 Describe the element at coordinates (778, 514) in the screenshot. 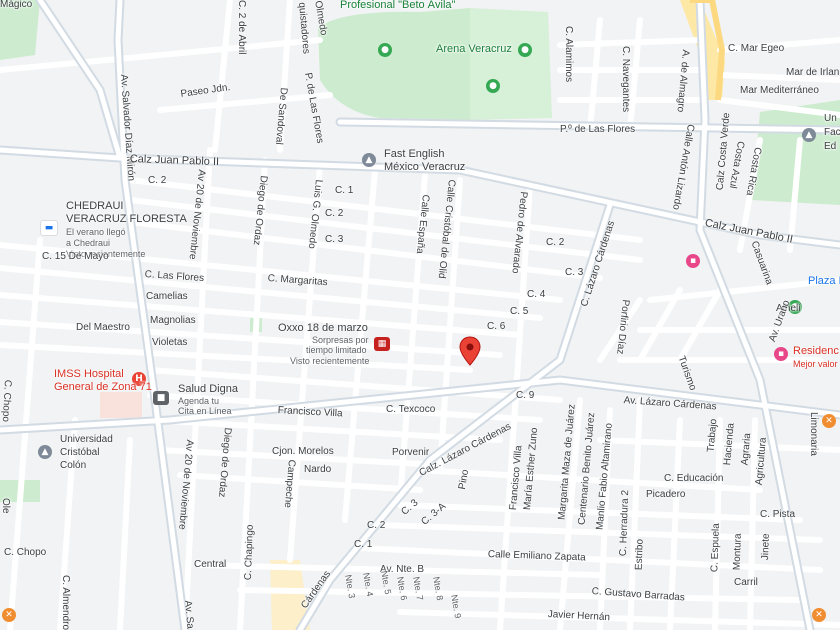

I see `street-label: C. Pista` at that location.